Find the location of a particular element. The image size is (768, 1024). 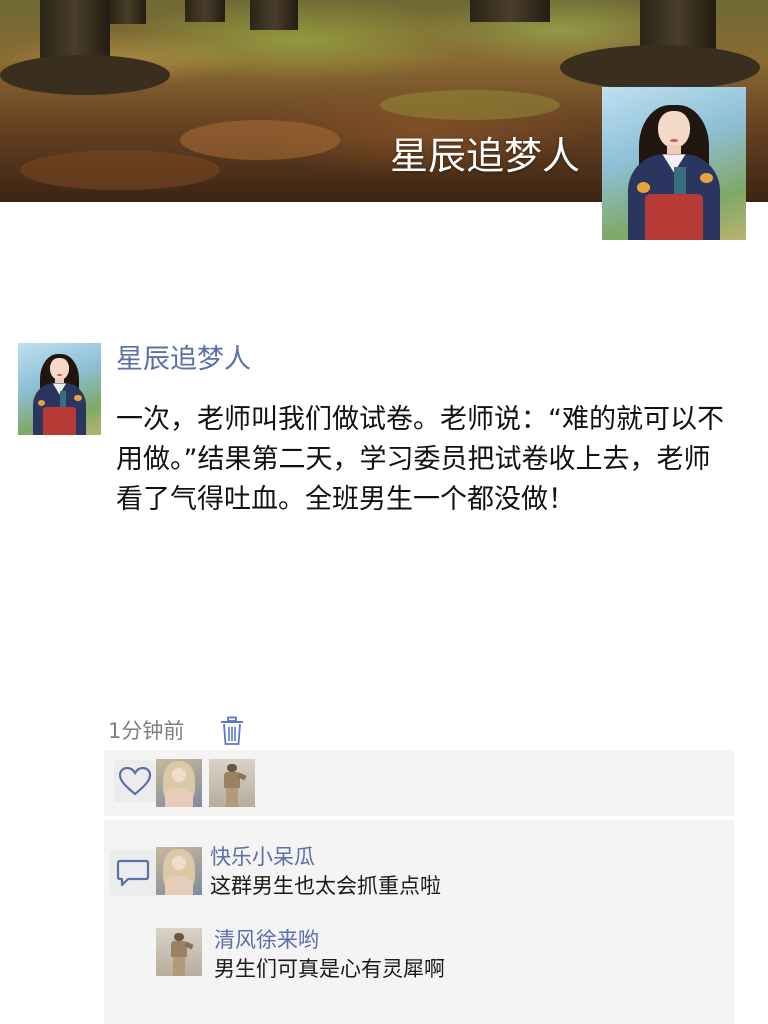

trash-icon is located at coordinates (232, 731).